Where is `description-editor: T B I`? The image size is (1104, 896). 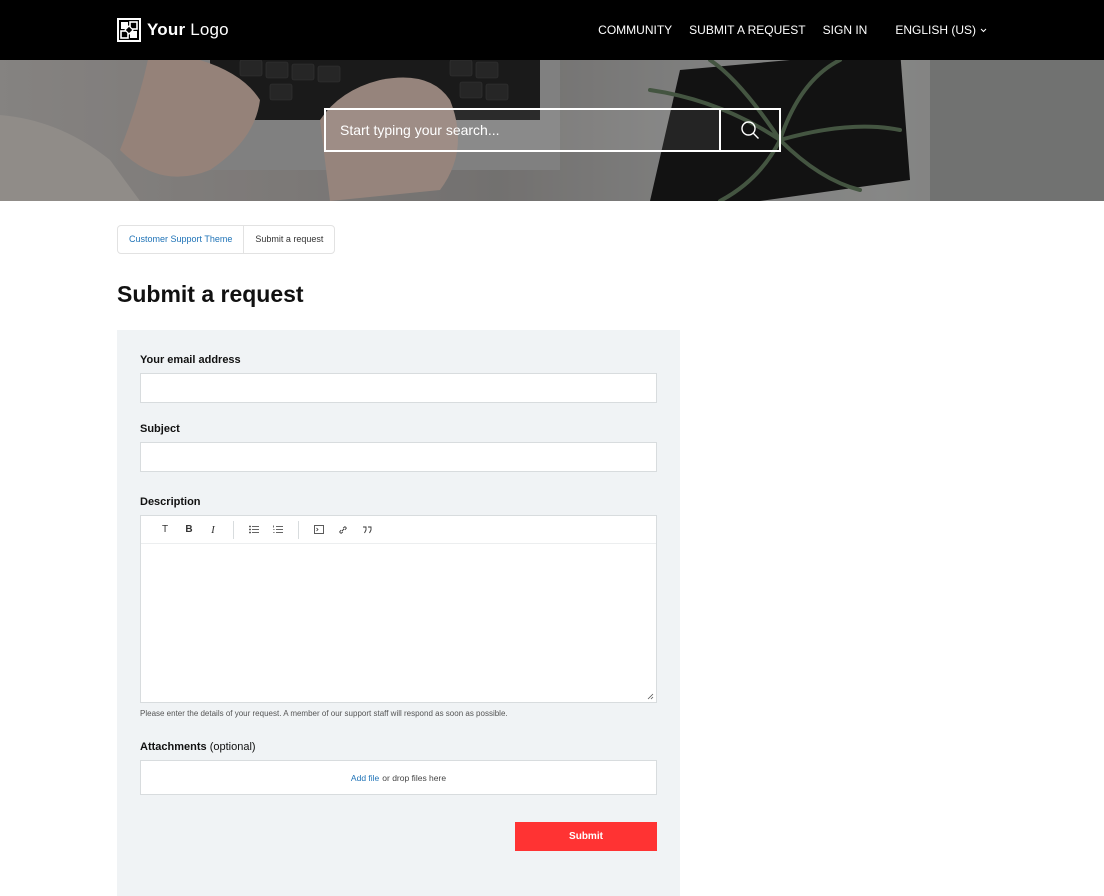 description-editor: T B I is located at coordinates (398, 609).